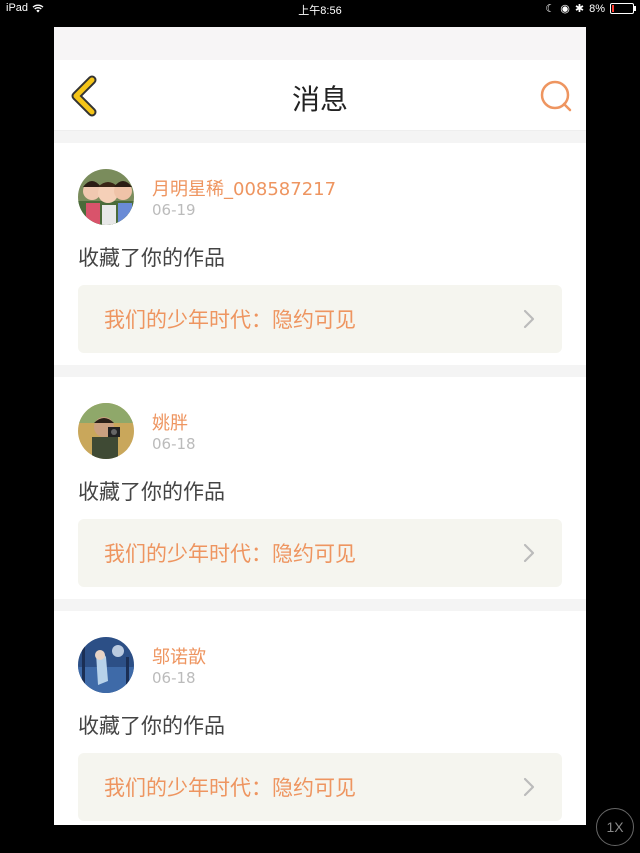  I want to click on message-user-row: 月明星稀_008587217 06-19, so click(320, 192).